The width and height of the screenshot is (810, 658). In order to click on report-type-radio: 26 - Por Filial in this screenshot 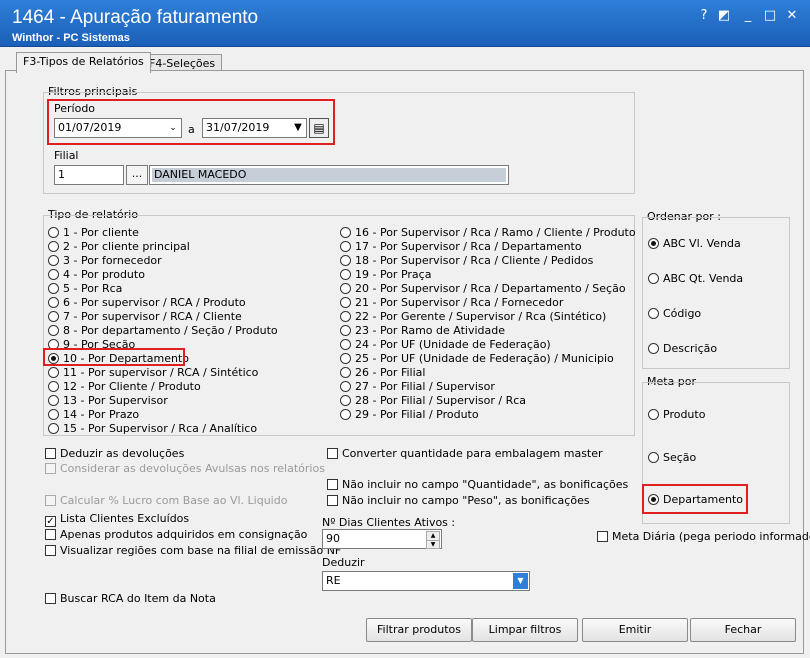, I will do `click(382, 373)`.